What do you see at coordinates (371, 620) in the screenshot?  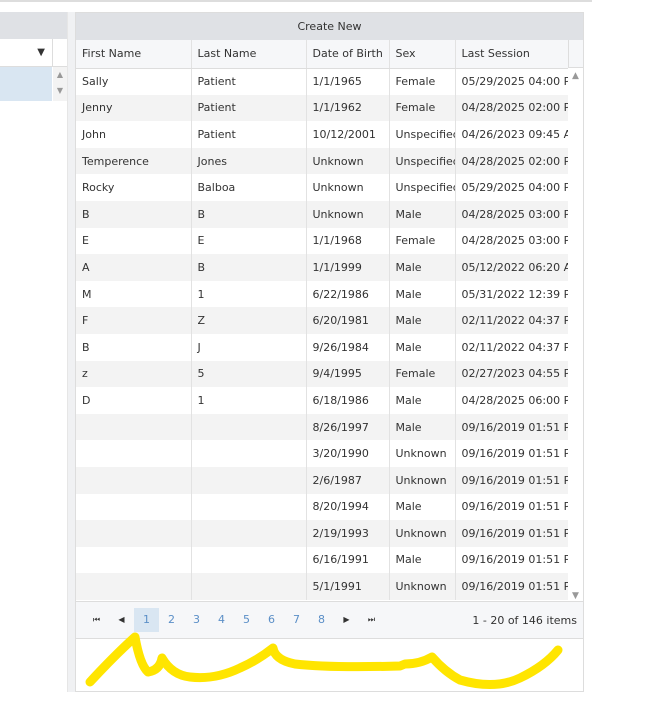 I see `last-page-icon: ⏭` at bounding box center [371, 620].